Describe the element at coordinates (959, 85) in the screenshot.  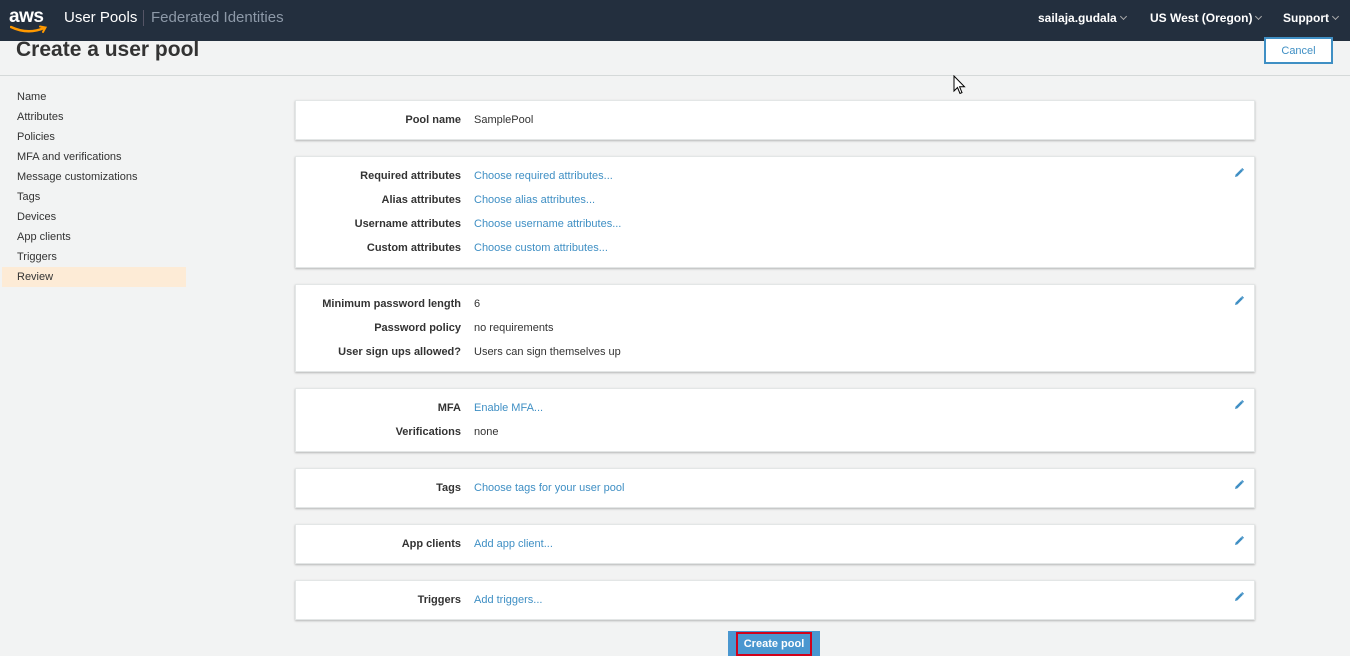
I see `mouse-cursor-icon` at that location.